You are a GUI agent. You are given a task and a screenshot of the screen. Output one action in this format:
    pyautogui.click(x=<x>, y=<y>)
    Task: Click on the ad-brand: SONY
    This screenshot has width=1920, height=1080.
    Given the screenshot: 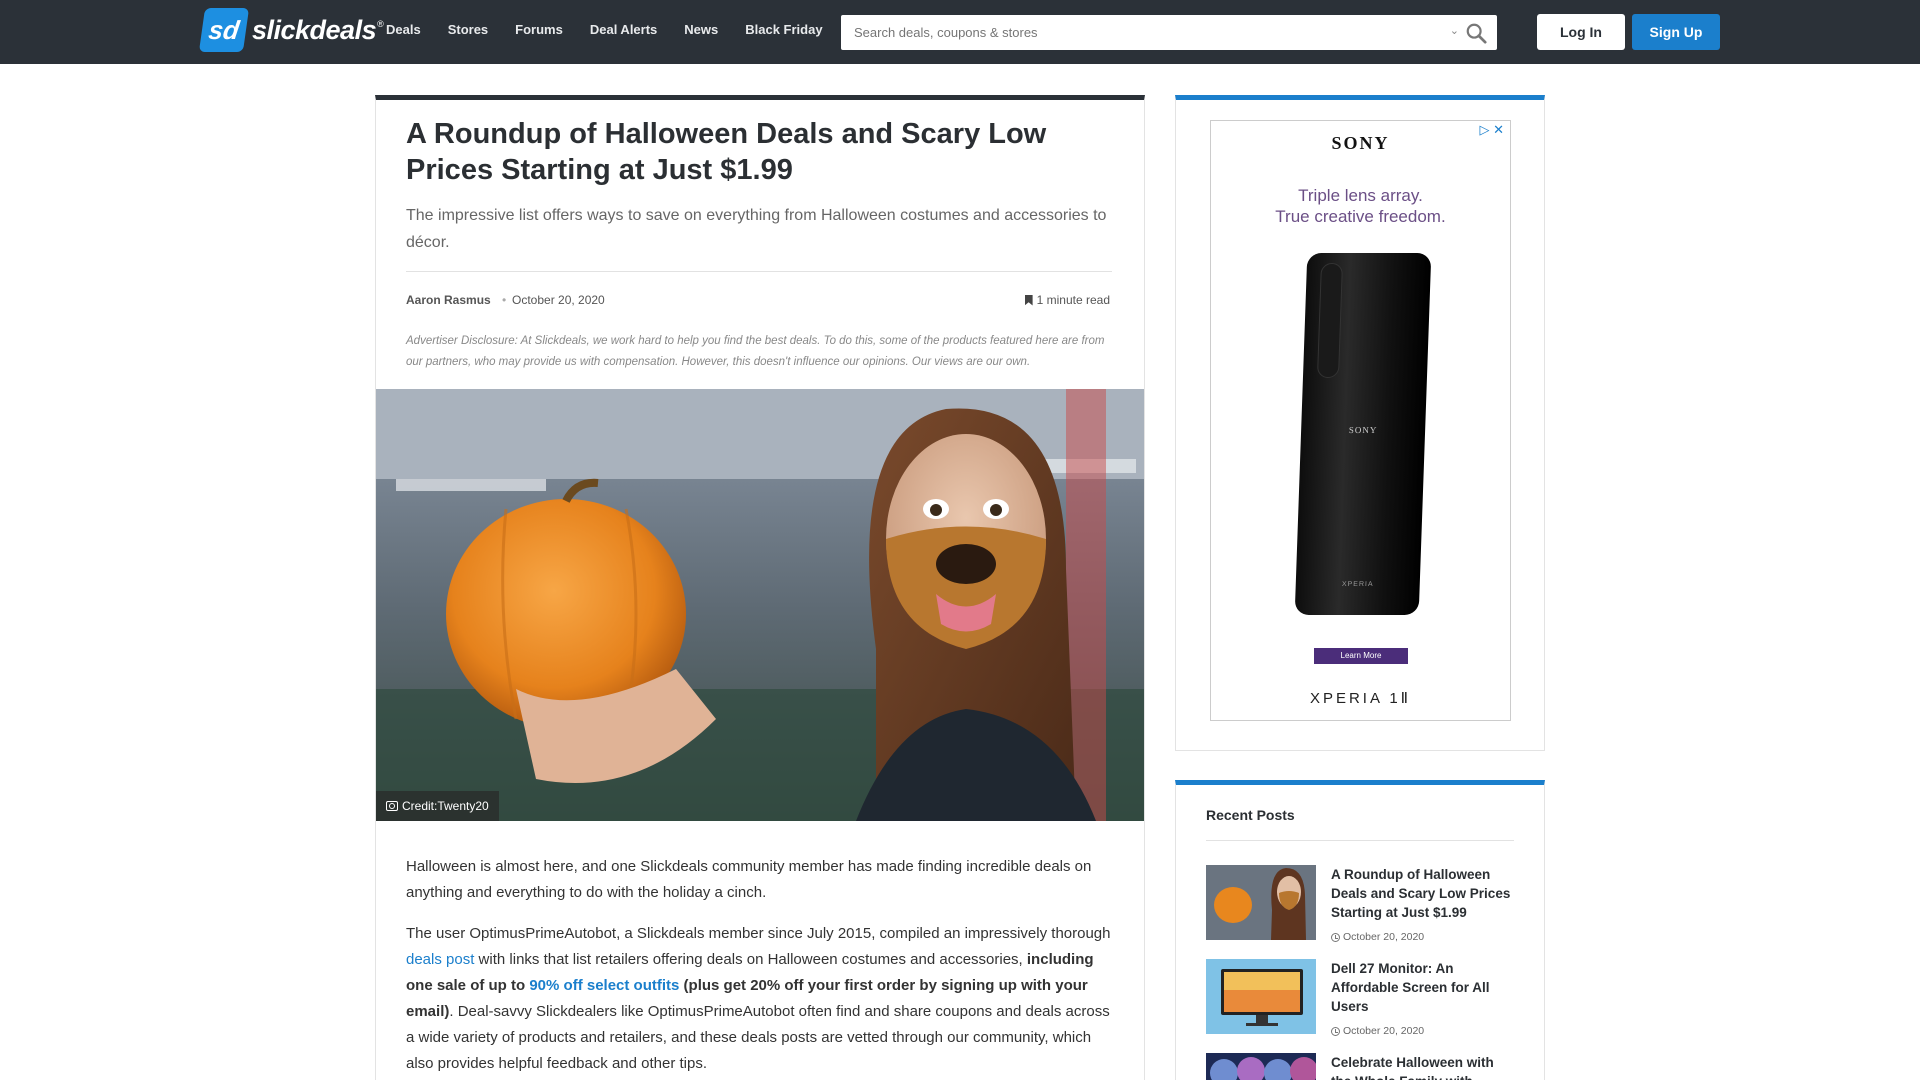 What is the action you would take?
    pyautogui.click(x=1360, y=143)
    